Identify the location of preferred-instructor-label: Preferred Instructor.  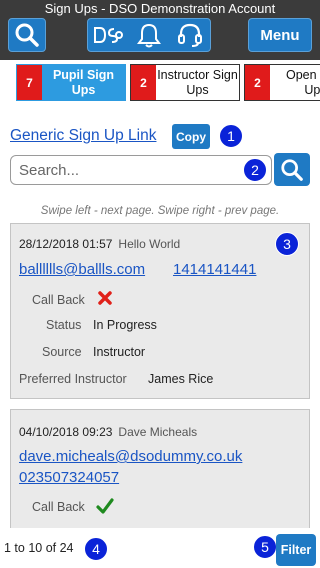
(73, 379).